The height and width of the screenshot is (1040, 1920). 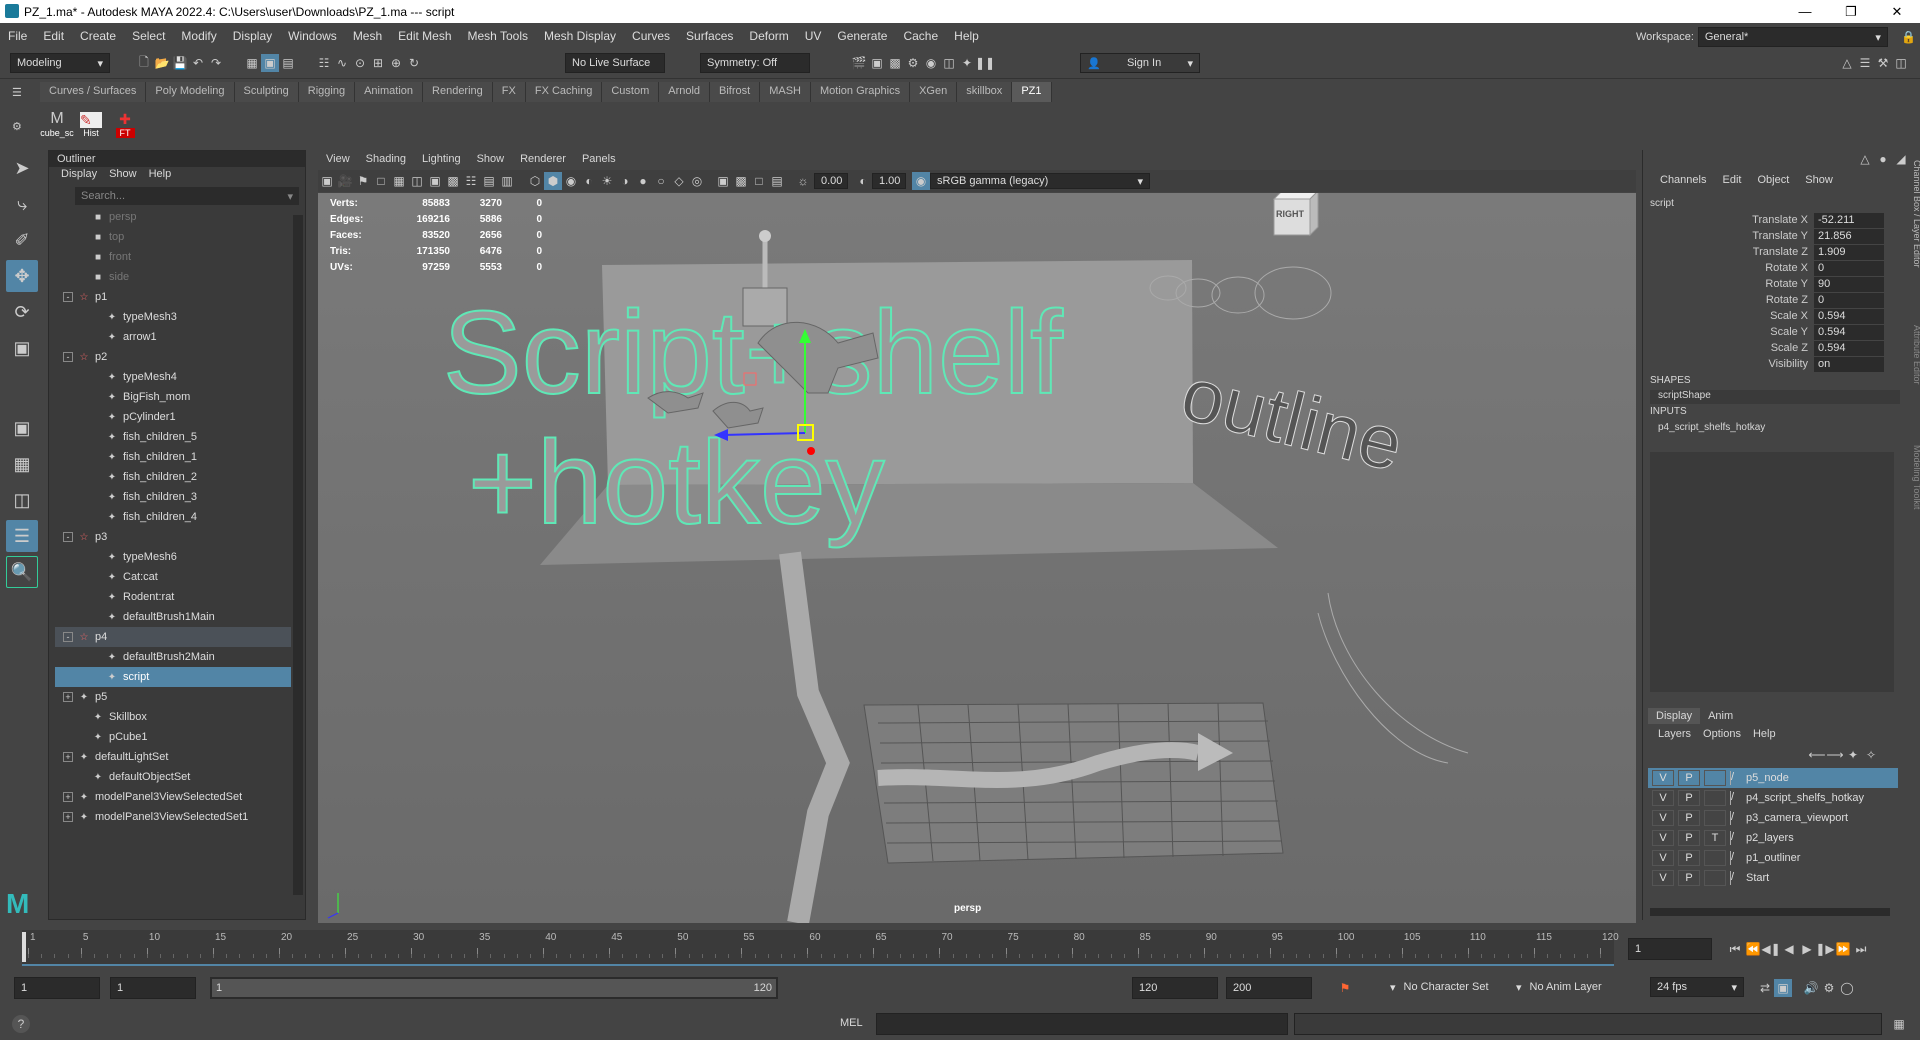 I want to click on shelf-tab-skillbox: skillbox, so click(x=985, y=92).